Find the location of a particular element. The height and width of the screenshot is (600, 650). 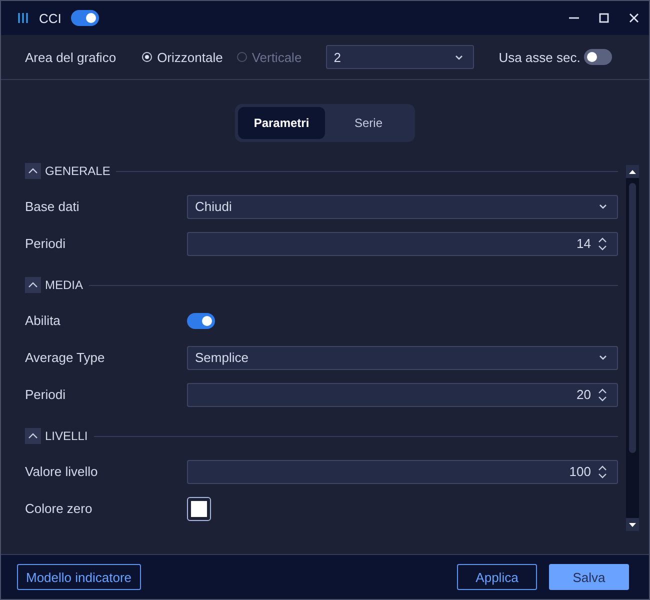

field-label: Average Type is located at coordinates (65, 357).